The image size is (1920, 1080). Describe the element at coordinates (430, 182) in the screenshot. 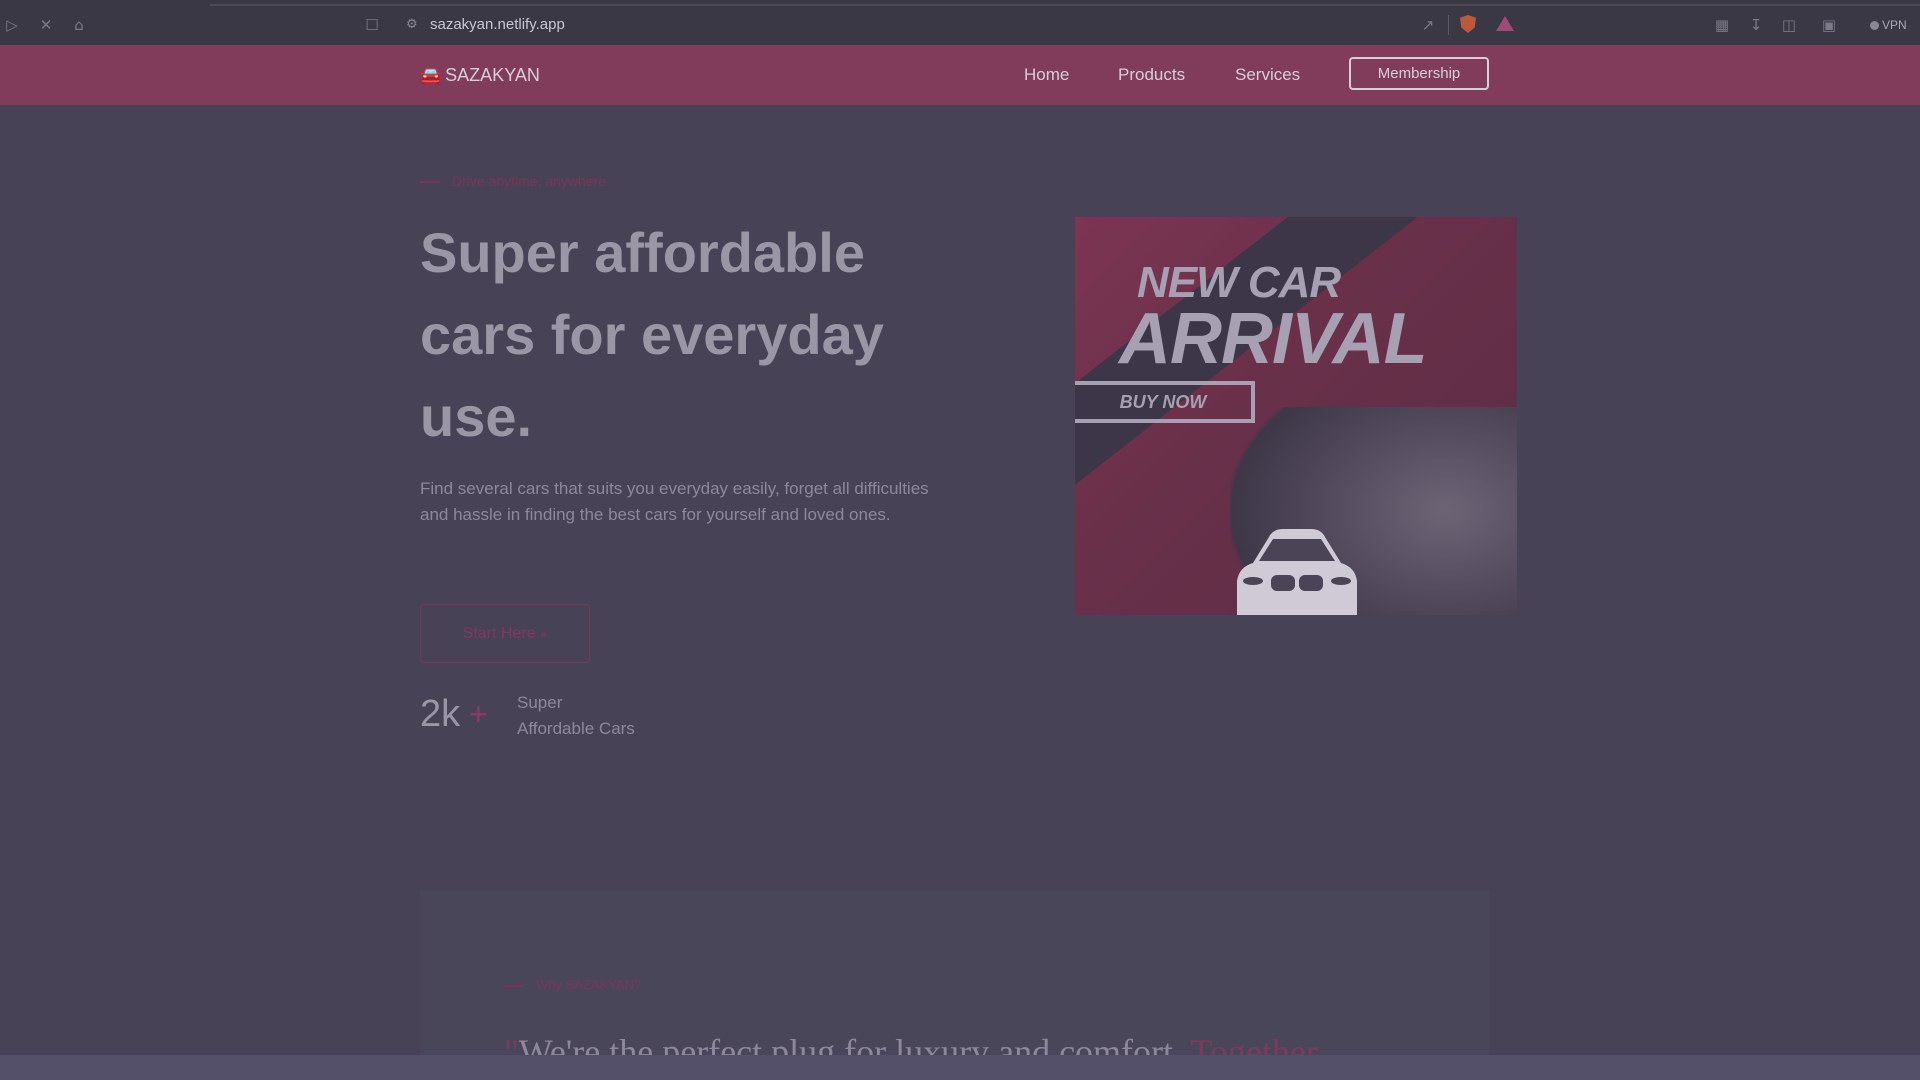

I see `eyebrow-dash` at that location.